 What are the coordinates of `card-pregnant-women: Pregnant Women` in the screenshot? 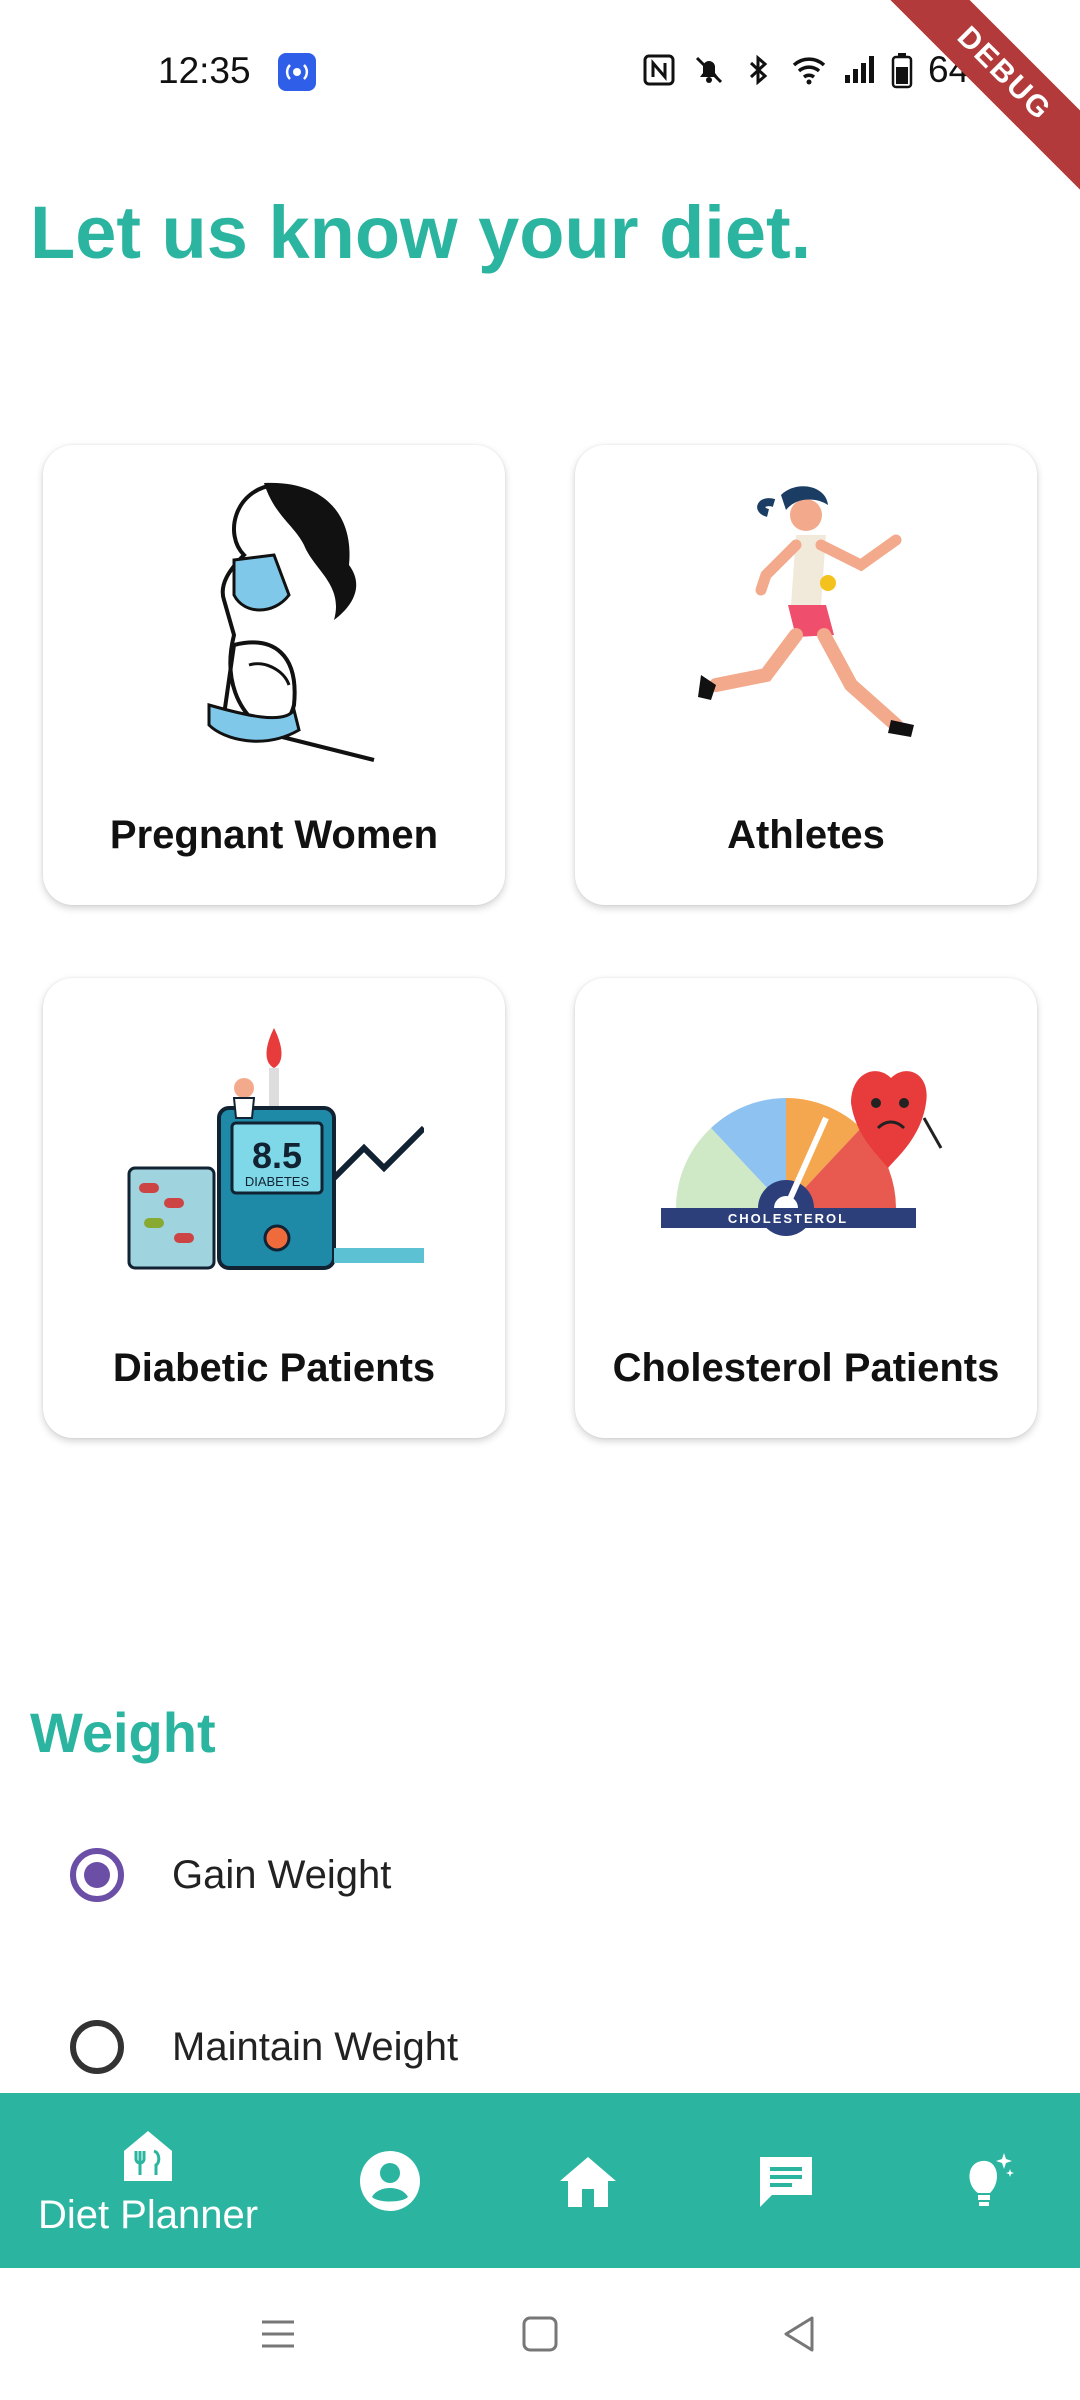 It's located at (274, 675).